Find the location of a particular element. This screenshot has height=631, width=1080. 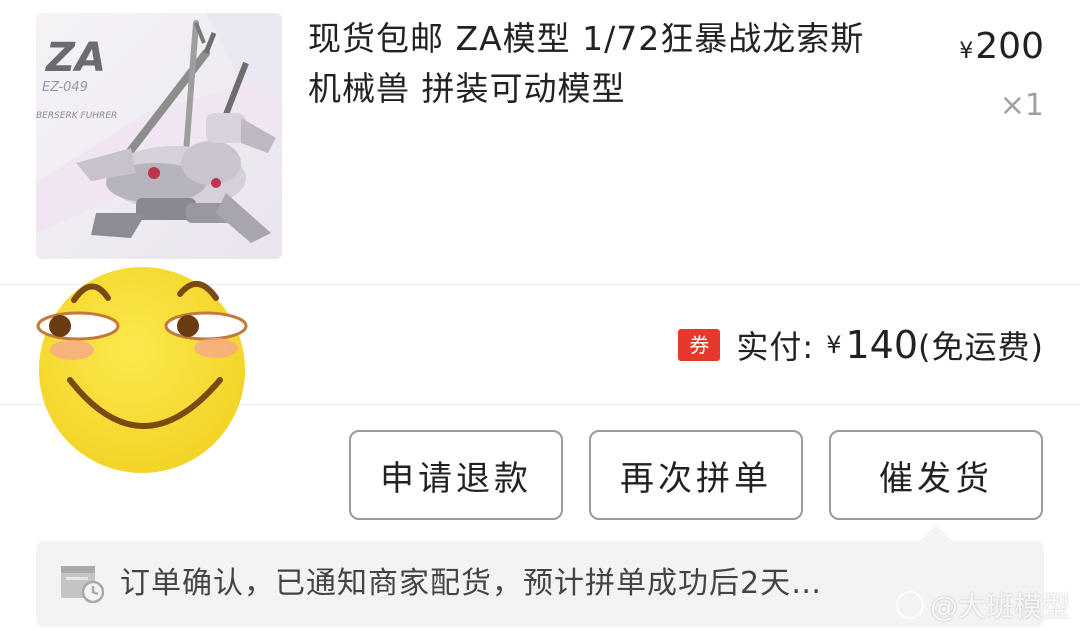

coupon-badge: 券 is located at coordinates (699, 345).